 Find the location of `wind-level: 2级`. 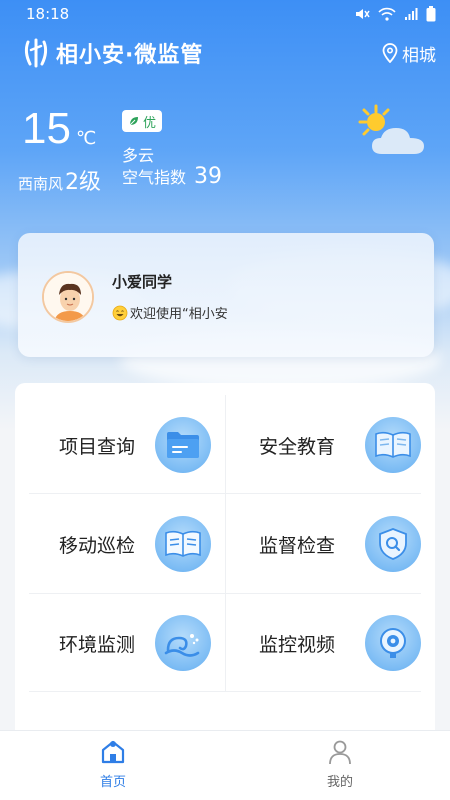

wind-level: 2级 is located at coordinates (83, 182).